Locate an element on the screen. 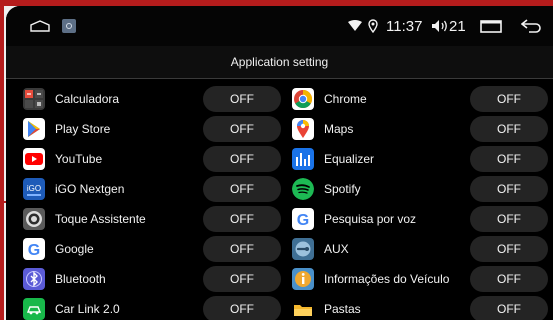  page-title: Application setting is located at coordinates (279, 62).